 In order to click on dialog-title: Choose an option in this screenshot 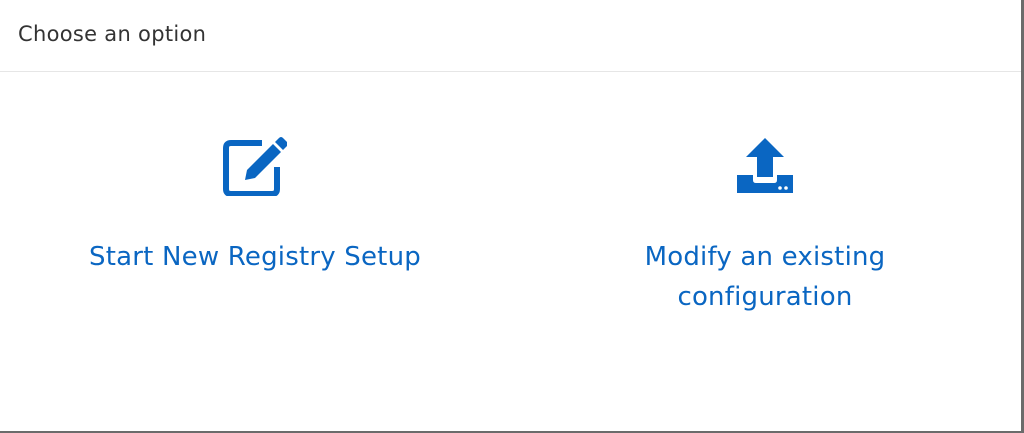, I will do `click(112, 34)`.